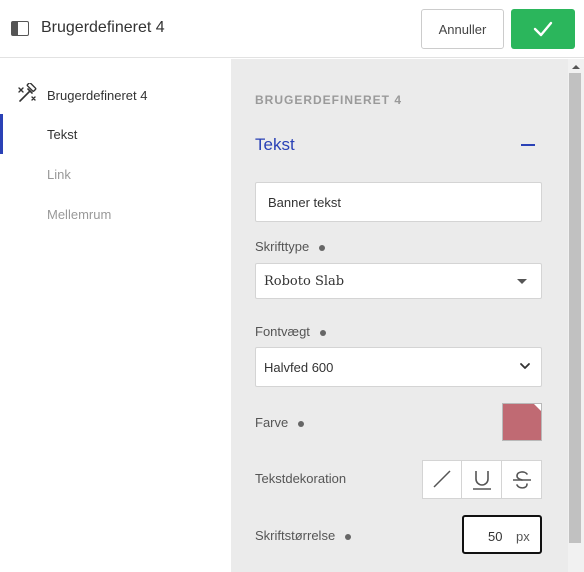 Image resolution: width=584 pixels, height=572 pixels. I want to click on sidebar-item-tekst: Tekst, so click(115, 134).